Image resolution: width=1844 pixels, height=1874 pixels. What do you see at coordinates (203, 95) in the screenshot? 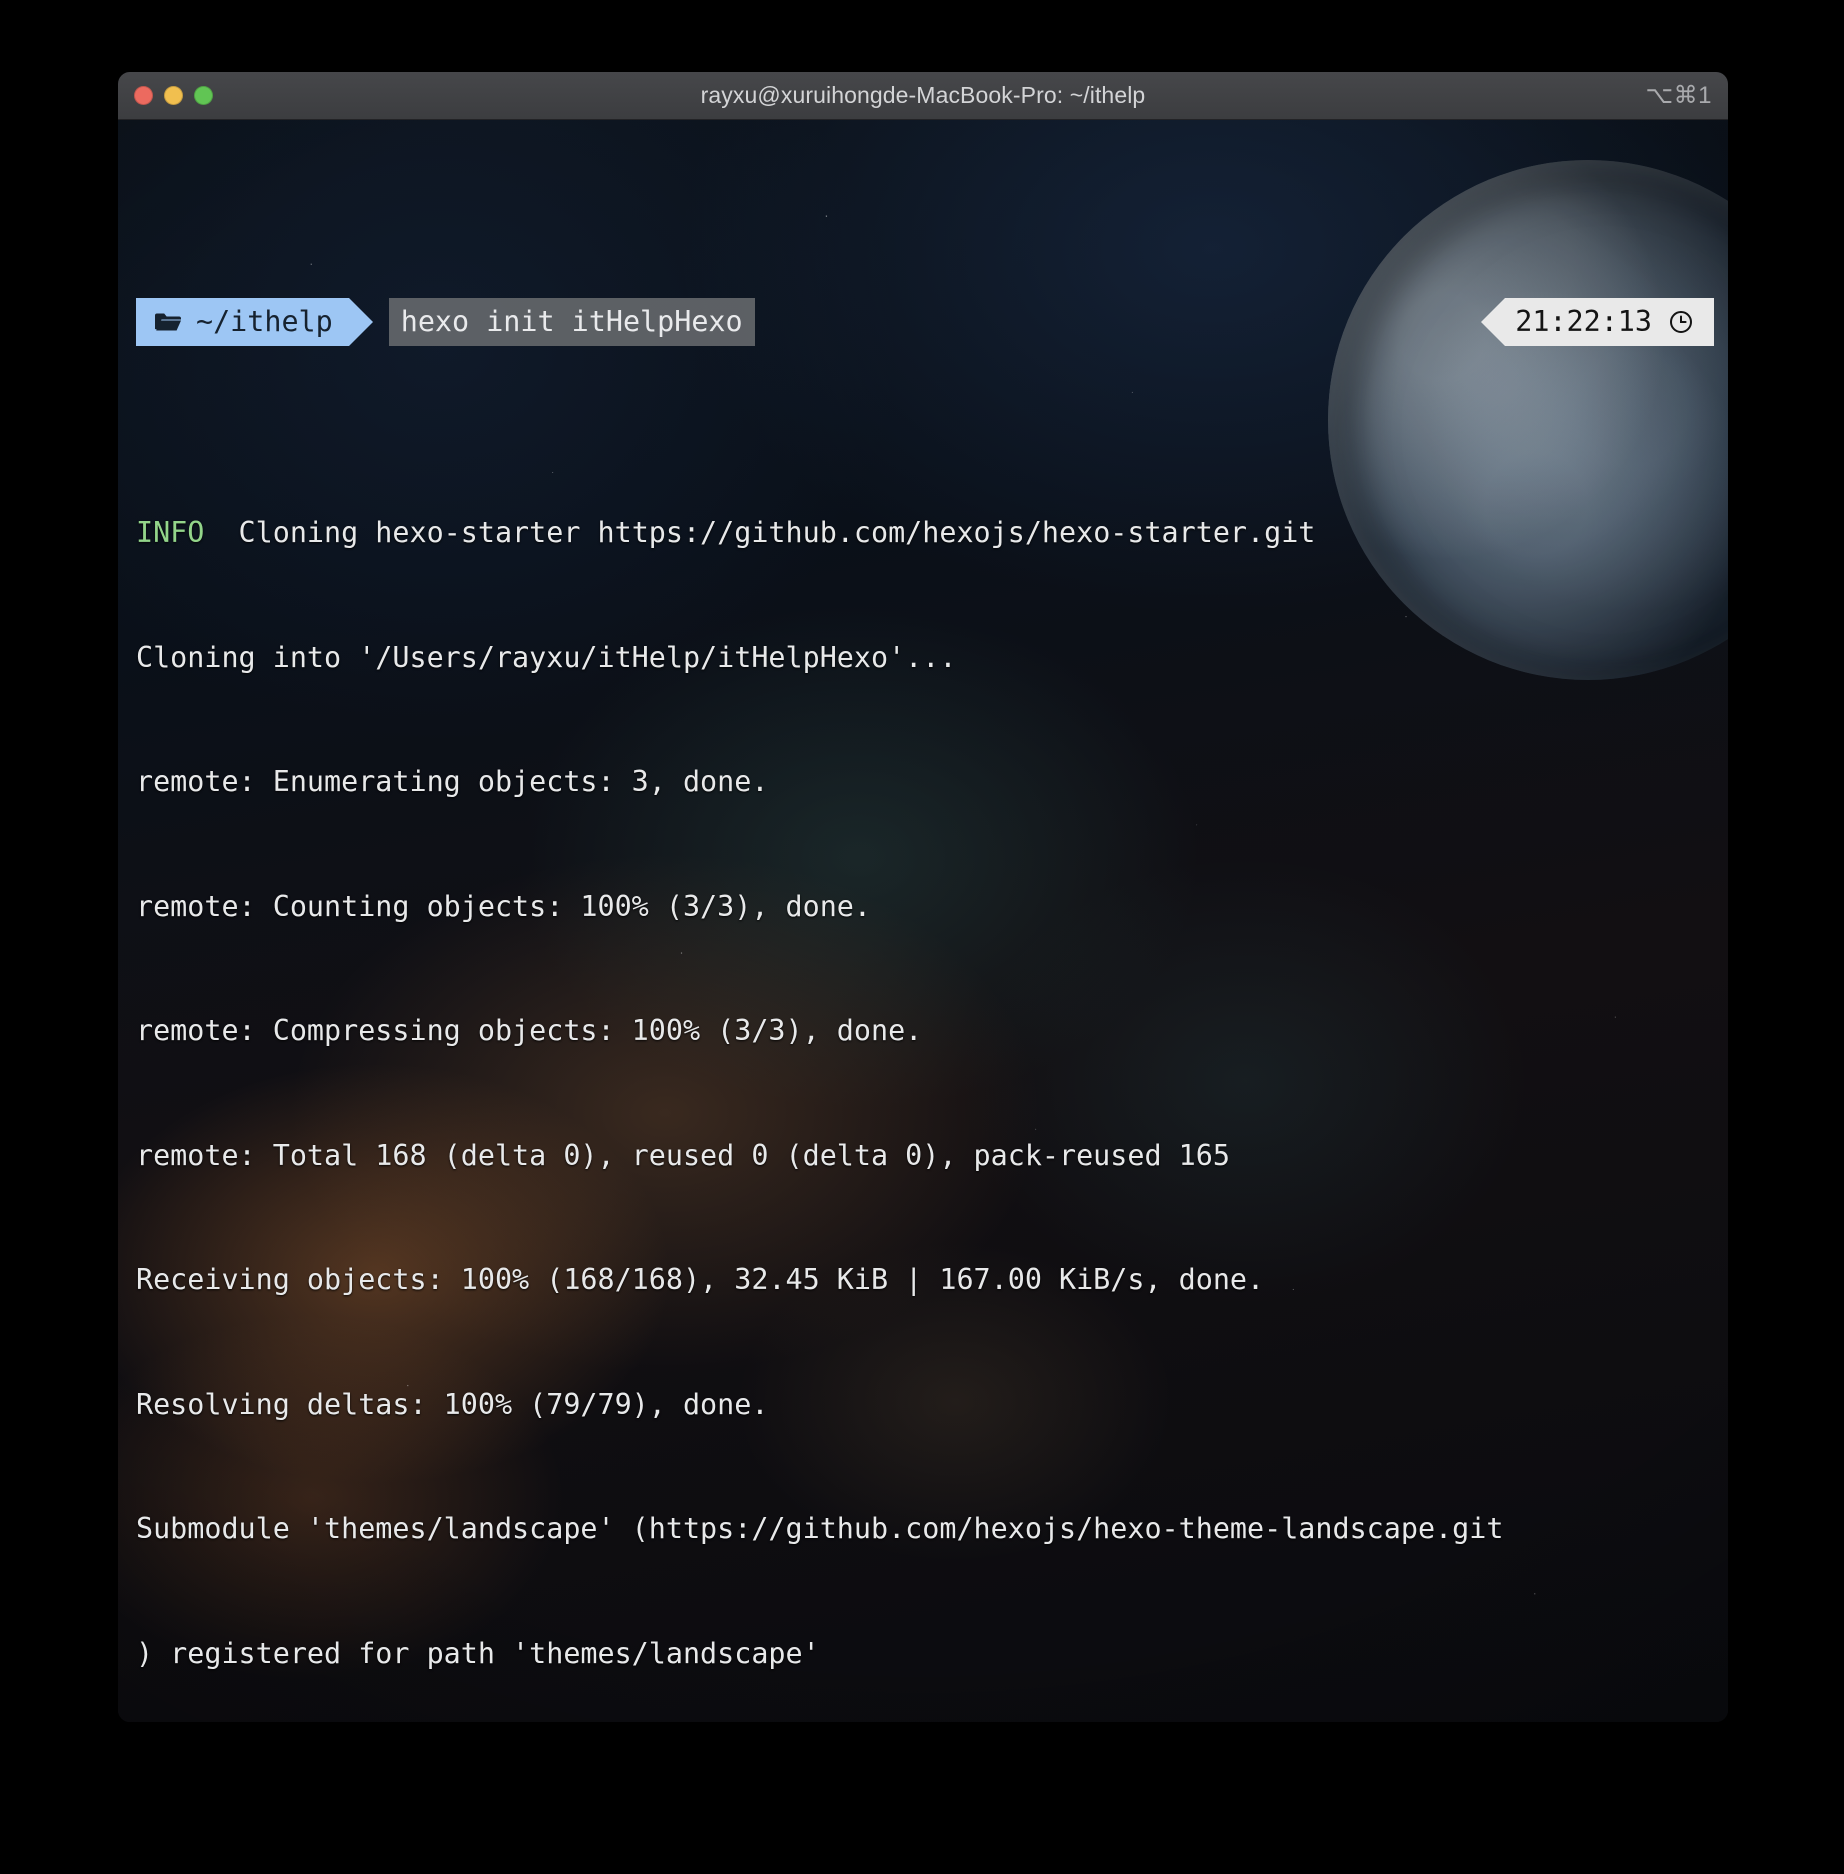
I see `zoom-button` at bounding box center [203, 95].